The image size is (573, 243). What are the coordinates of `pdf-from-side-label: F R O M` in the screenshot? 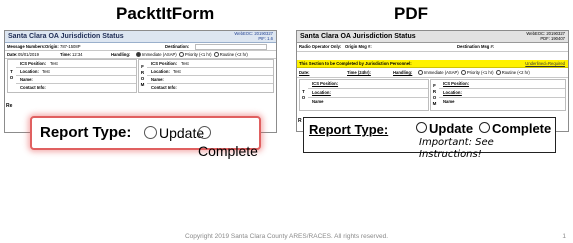 It's located at (434, 95).